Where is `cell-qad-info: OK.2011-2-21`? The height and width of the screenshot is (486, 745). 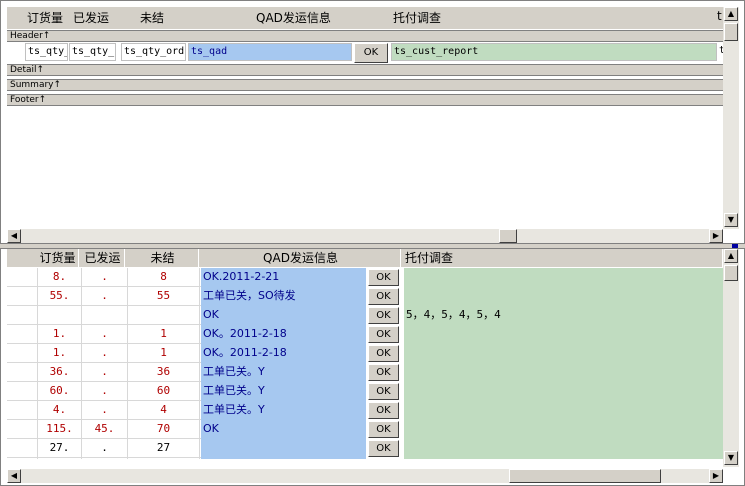
cell-qad-info: OK.2011-2-21 is located at coordinates (283, 277).